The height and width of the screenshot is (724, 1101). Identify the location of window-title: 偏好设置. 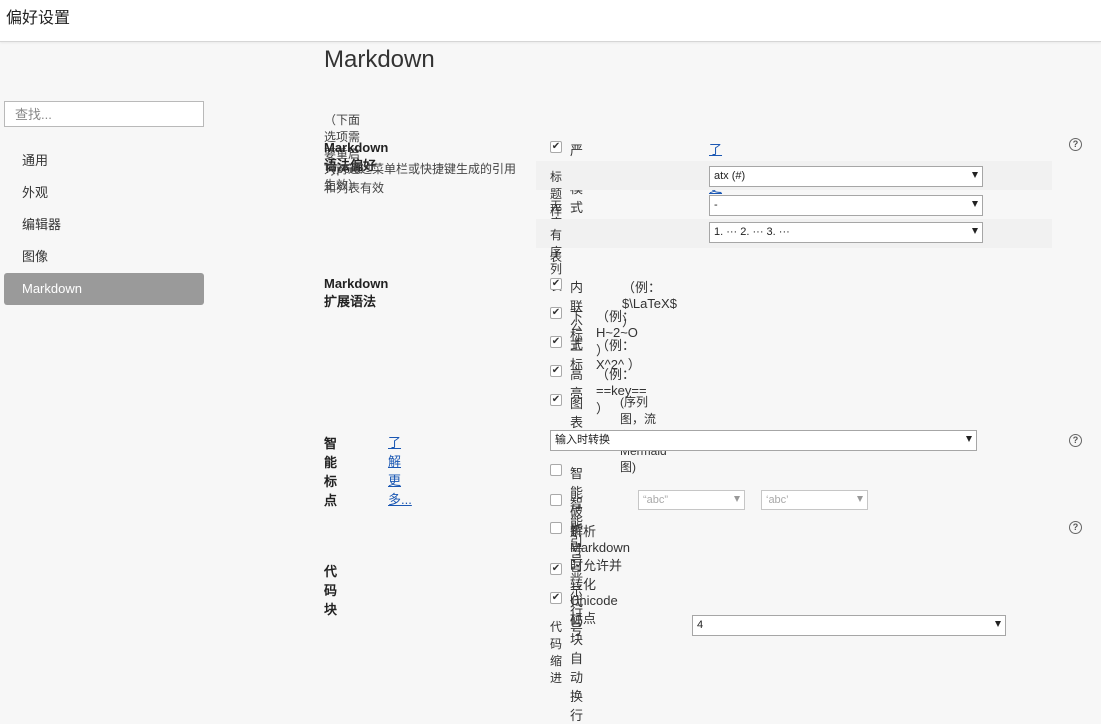
(38, 18).